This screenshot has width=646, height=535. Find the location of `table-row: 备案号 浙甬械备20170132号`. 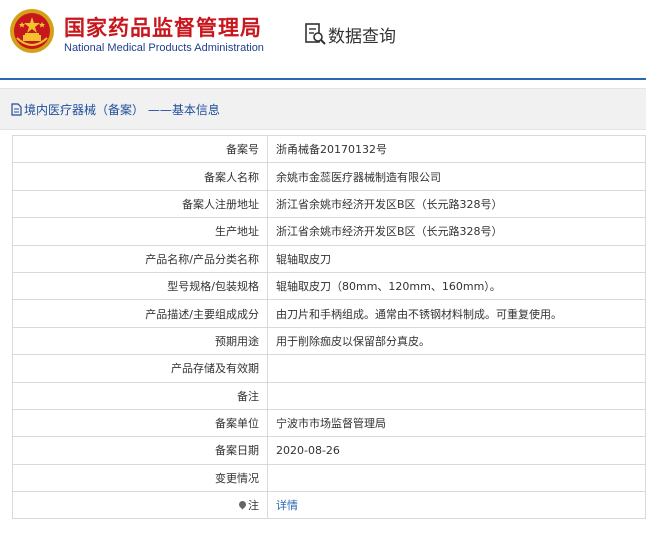

table-row: 备案号 浙甬械备20170132号 is located at coordinates (329, 149).